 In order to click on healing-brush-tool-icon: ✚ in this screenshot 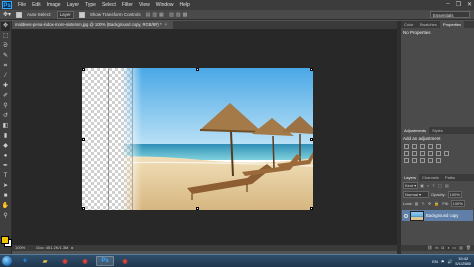, I will do `click(5, 86)`.